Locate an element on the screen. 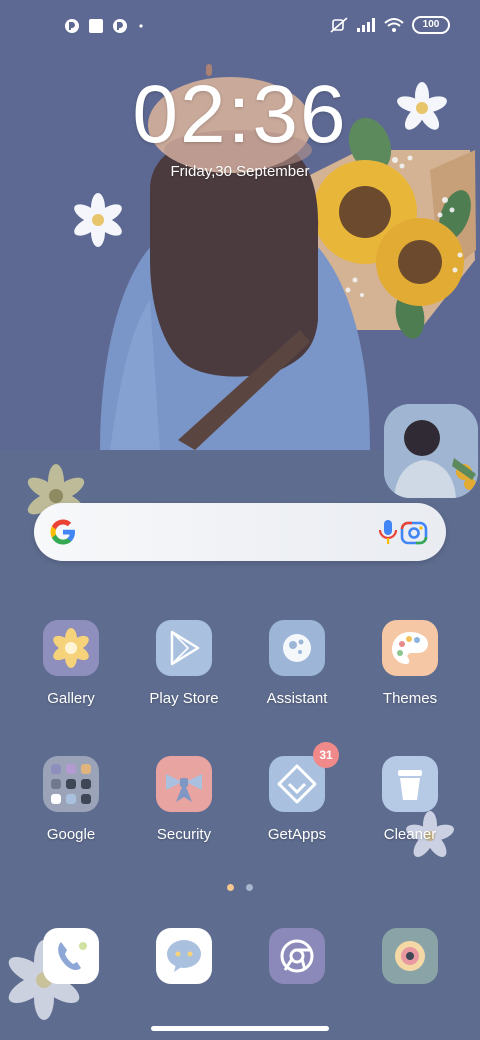 The height and width of the screenshot is (1040, 480). getapps-icon: 31 is located at coordinates (304, 777).